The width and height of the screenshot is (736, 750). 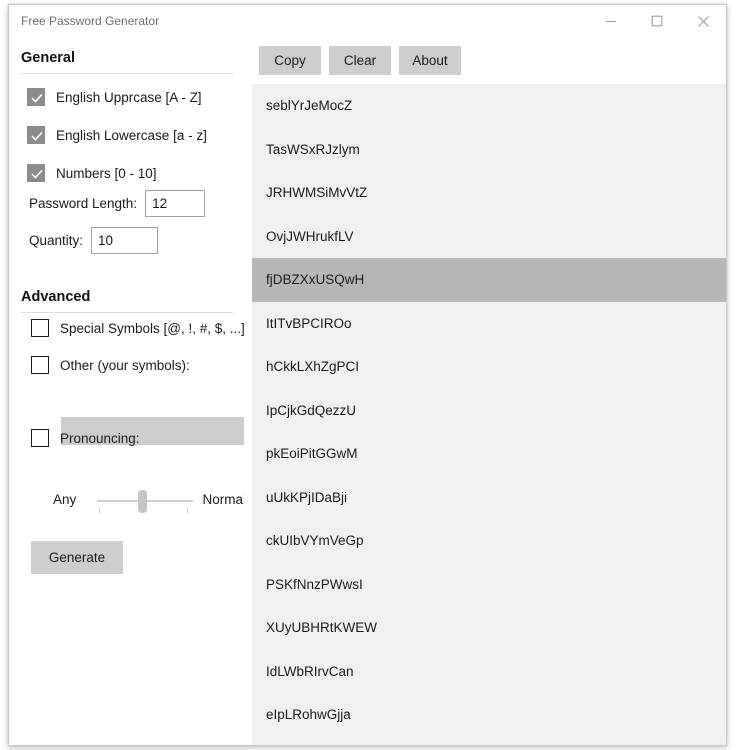 What do you see at coordinates (489, 672) in the screenshot?
I see `password-list-item: IdLWbRIrvCan` at bounding box center [489, 672].